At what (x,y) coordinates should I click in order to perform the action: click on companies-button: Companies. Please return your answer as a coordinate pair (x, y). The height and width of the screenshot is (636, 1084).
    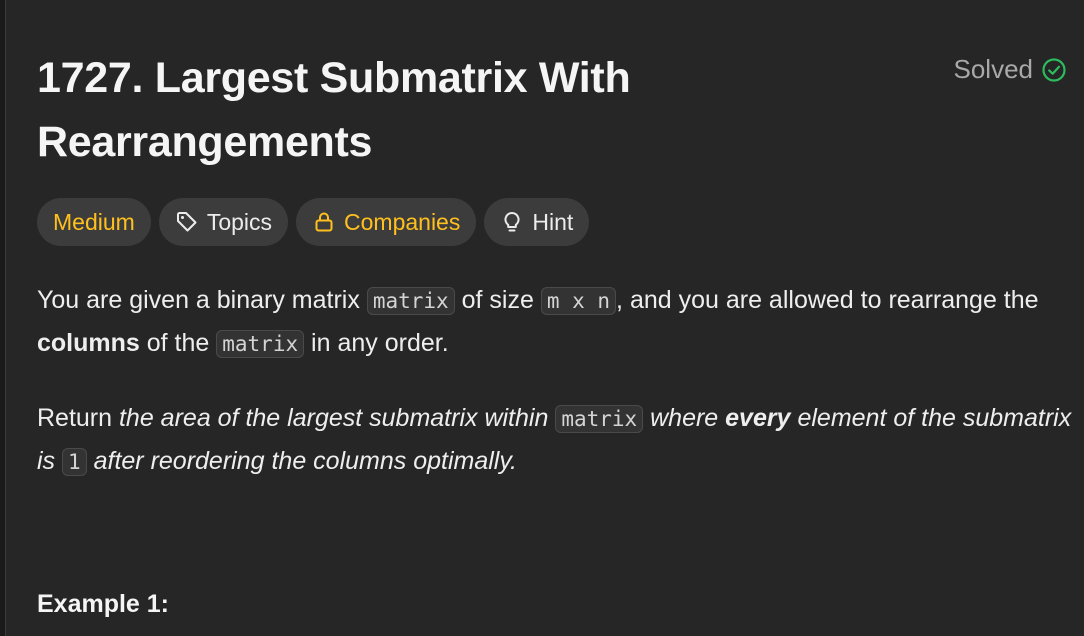
    Looking at the image, I should click on (386, 222).